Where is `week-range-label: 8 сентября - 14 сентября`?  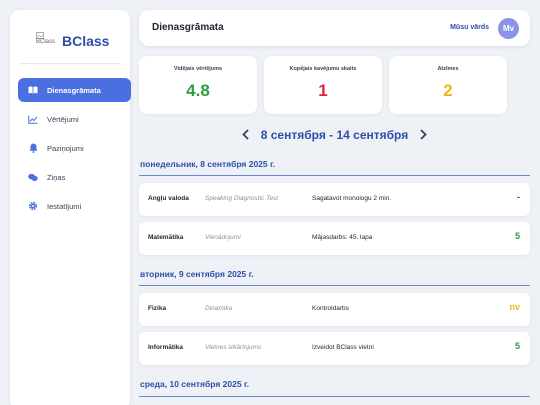
week-range-label: 8 сентября - 14 сентября is located at coordinates (334, 135).